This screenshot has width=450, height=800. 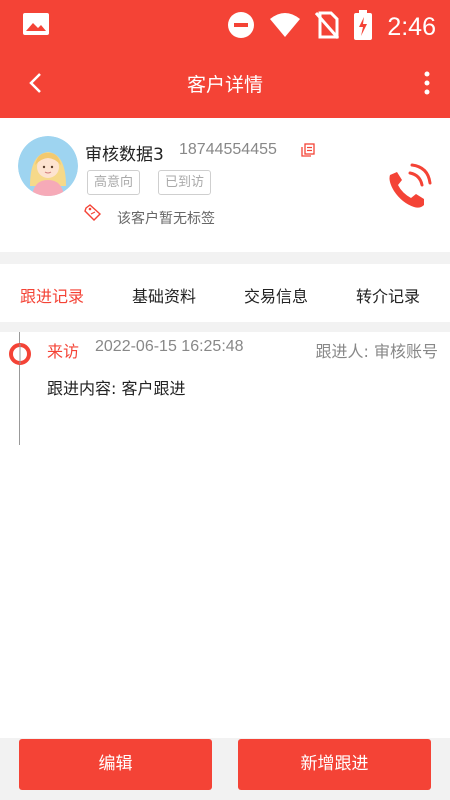 I want to click on label-tag-icon, so click(x=93, y=213).